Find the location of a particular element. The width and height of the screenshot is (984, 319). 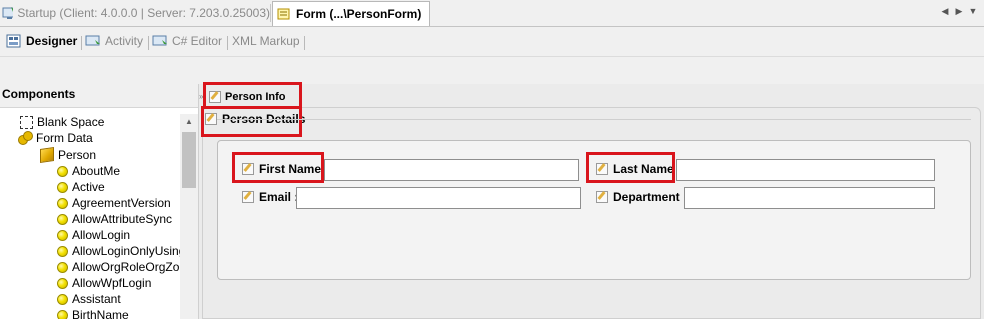

tree-item-field: BirthName is located at coordinates (93, 313).